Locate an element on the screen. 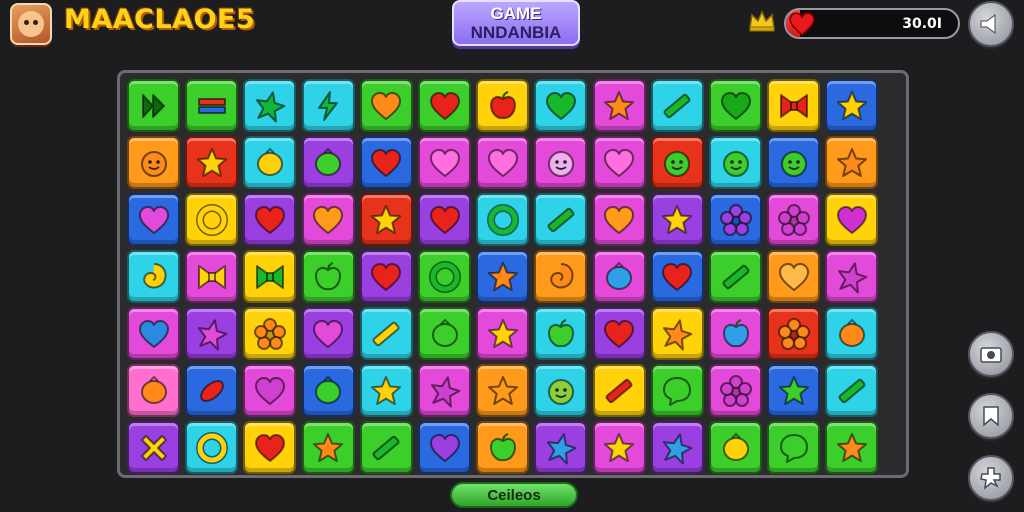 The height and width of the screenshot is (512, 1024). sound-button is located at coordinates (991, 24).